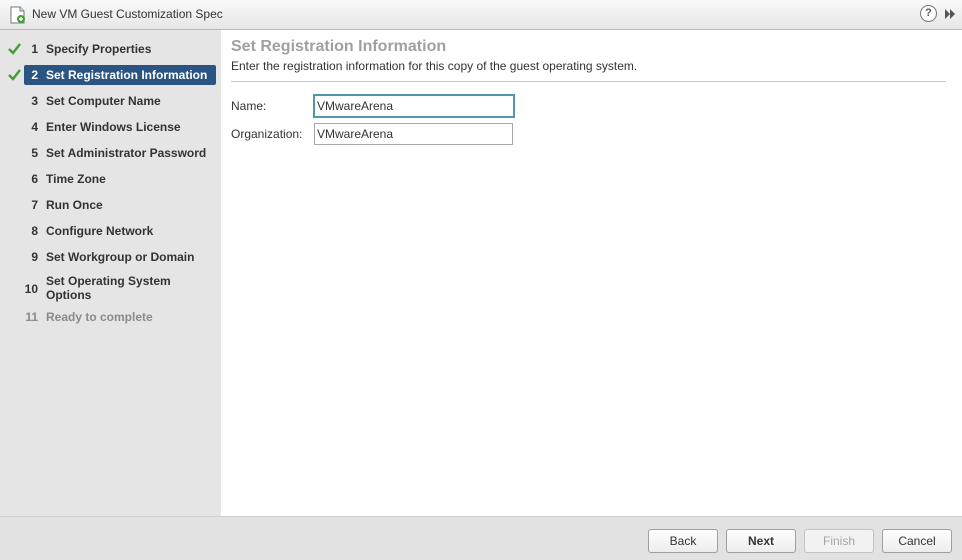 The image size is (962, 560). Describe the element at coordinates (34, 49) in the screenshot. I see `step-number: 1` at that location.